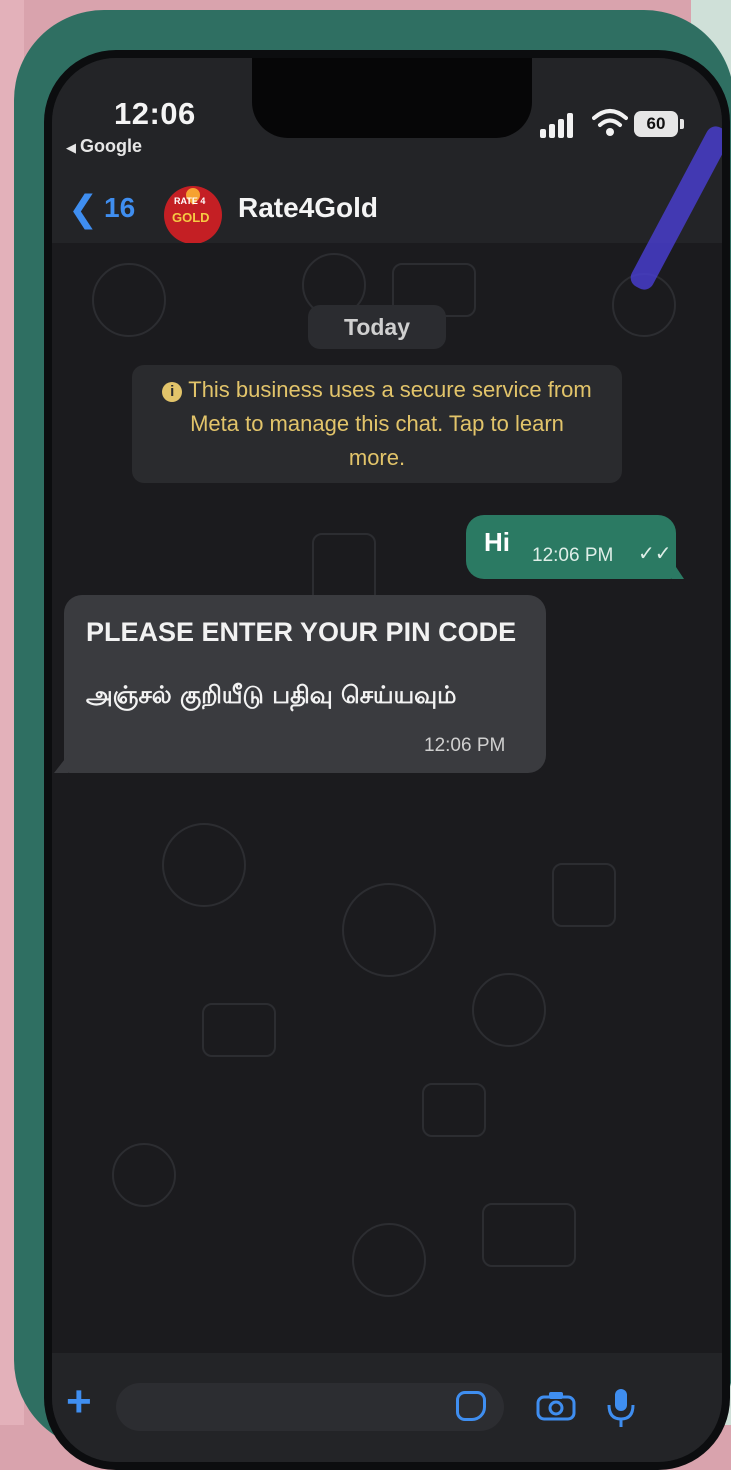 Image resolution: width=731 pixels, height=1470 pixels. What do you see at coordinates (310, 1407) in the screenshot?
I see `message-input` at bounding box center [310, 1407].